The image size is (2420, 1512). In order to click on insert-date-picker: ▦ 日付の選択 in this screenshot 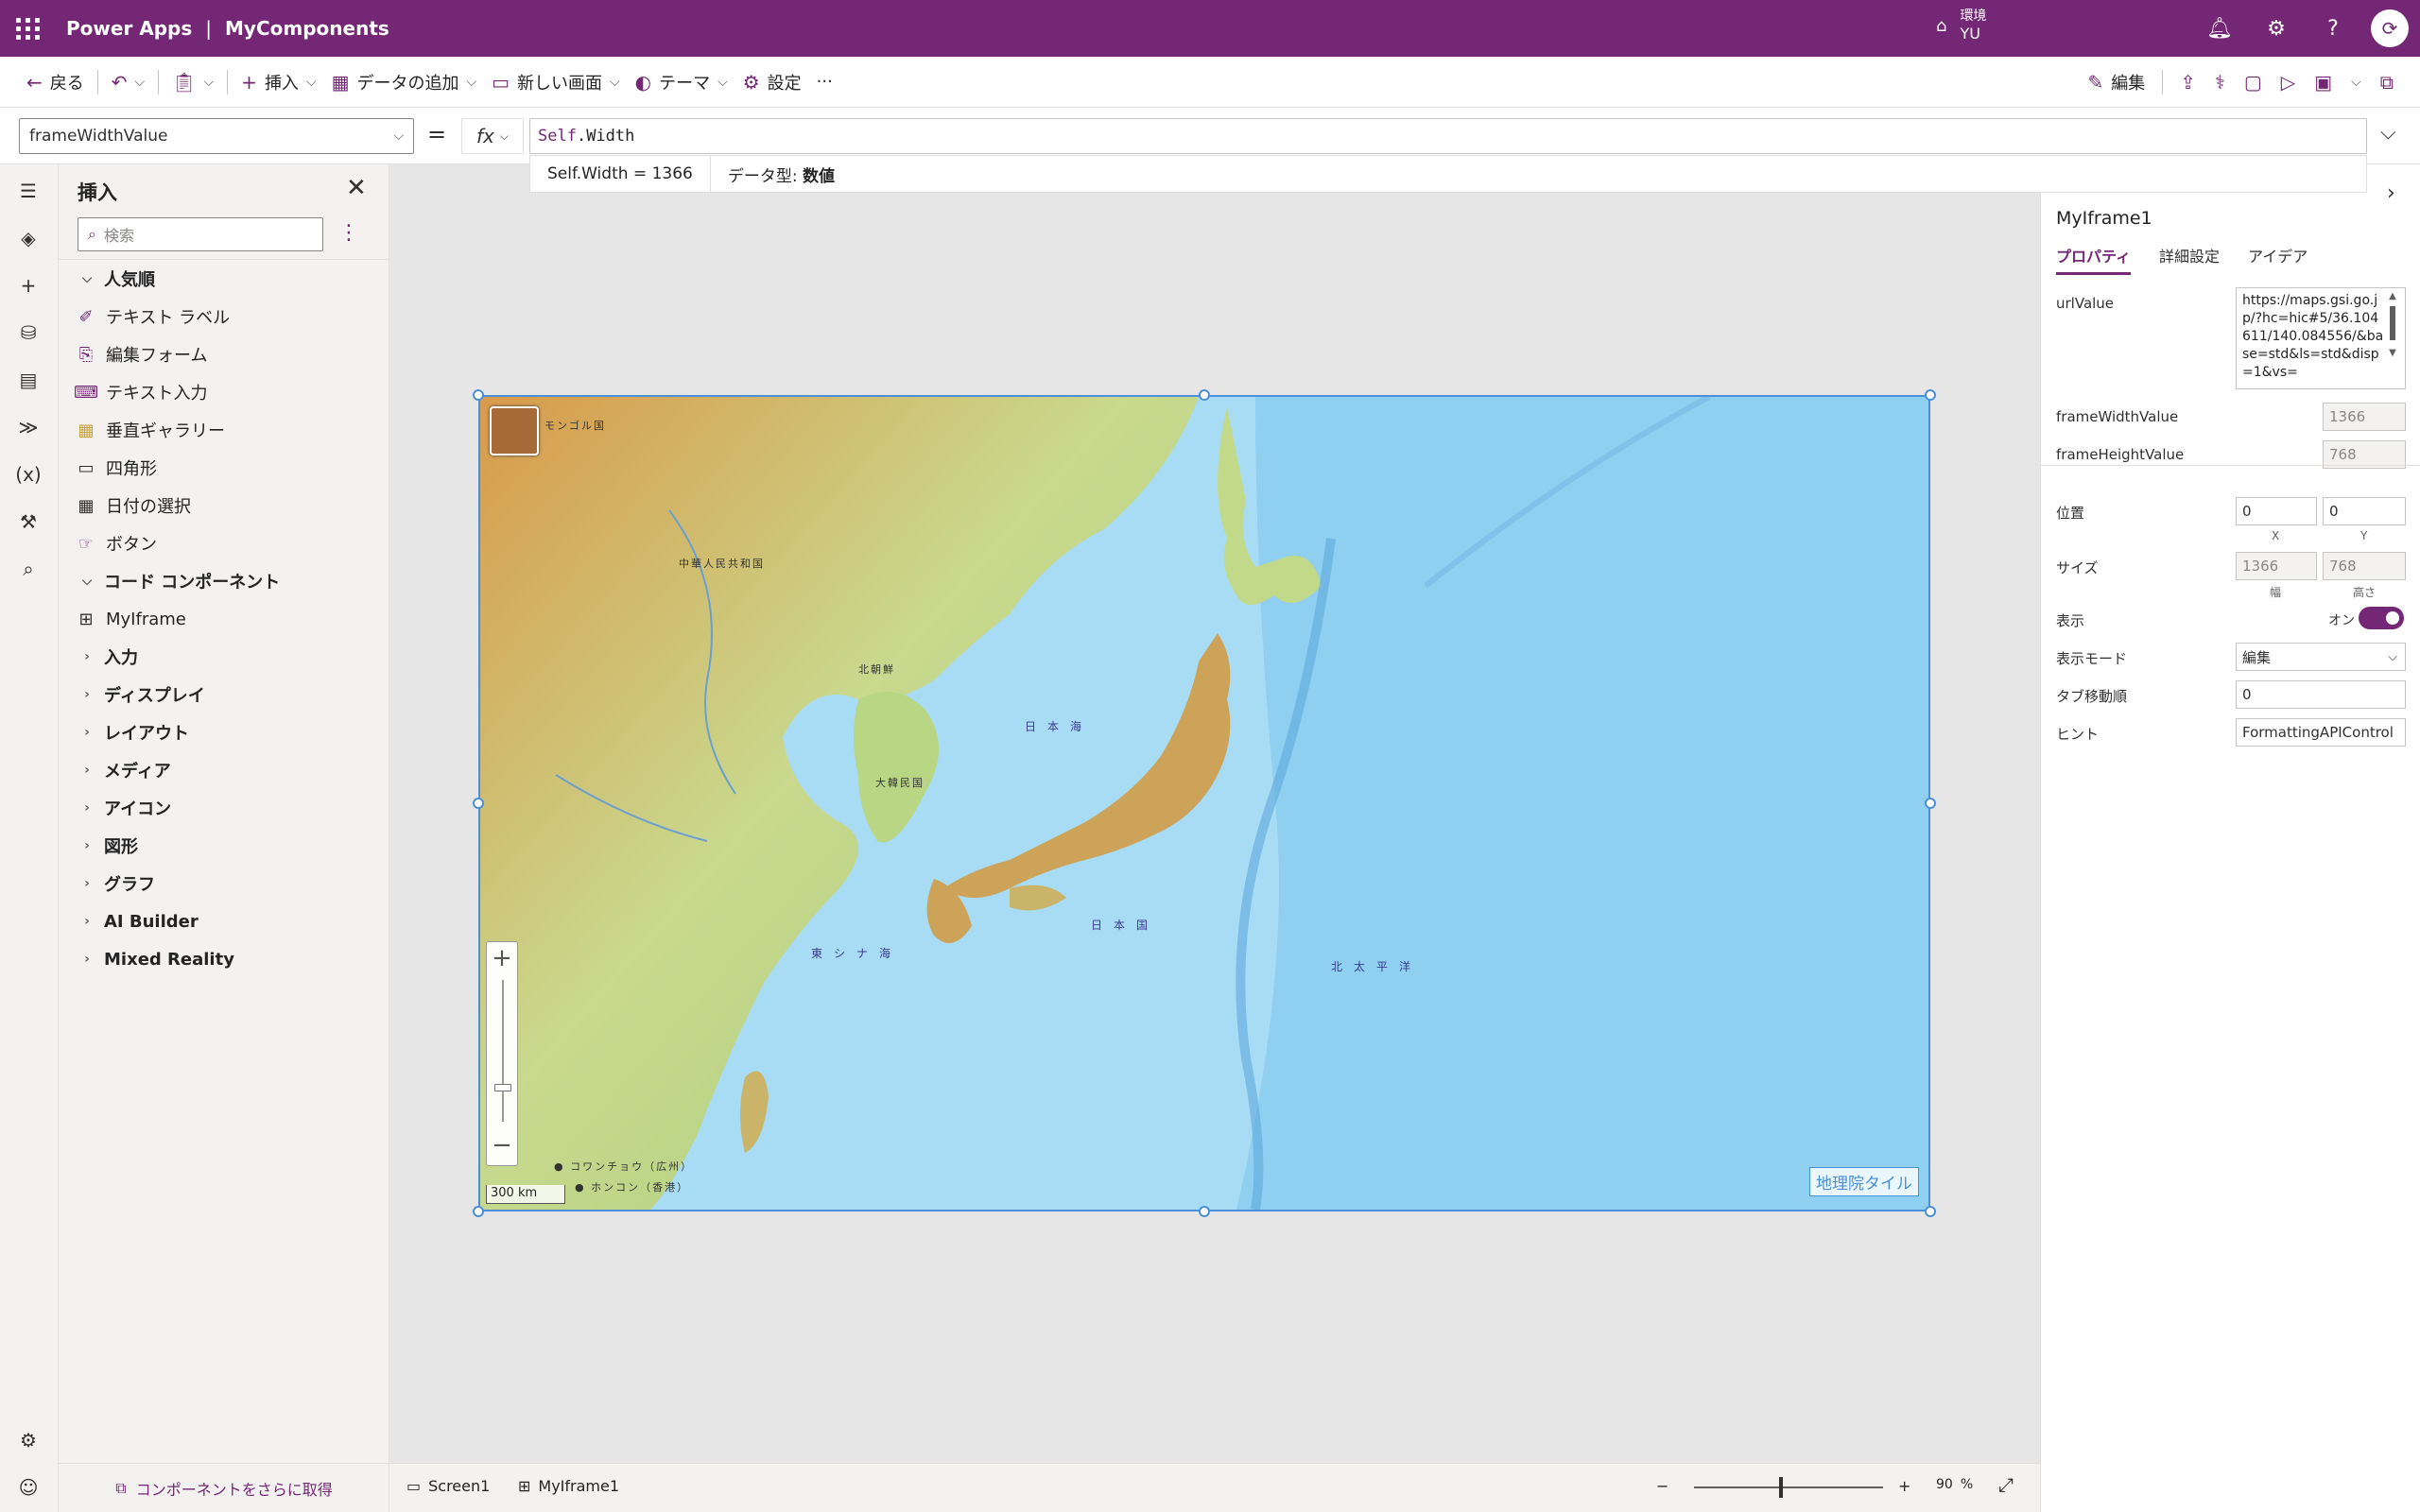, I will do `click(224, 505)`.